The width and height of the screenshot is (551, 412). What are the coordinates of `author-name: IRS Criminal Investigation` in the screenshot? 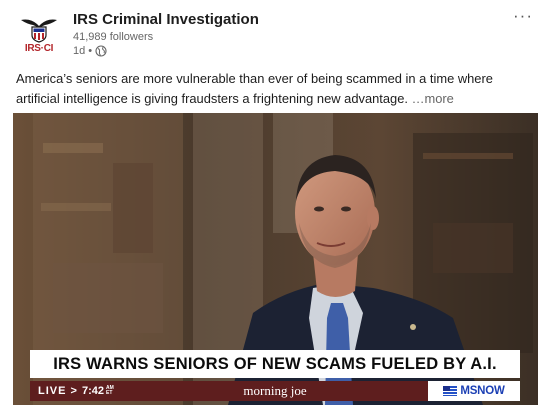 It's located at (166, 19).